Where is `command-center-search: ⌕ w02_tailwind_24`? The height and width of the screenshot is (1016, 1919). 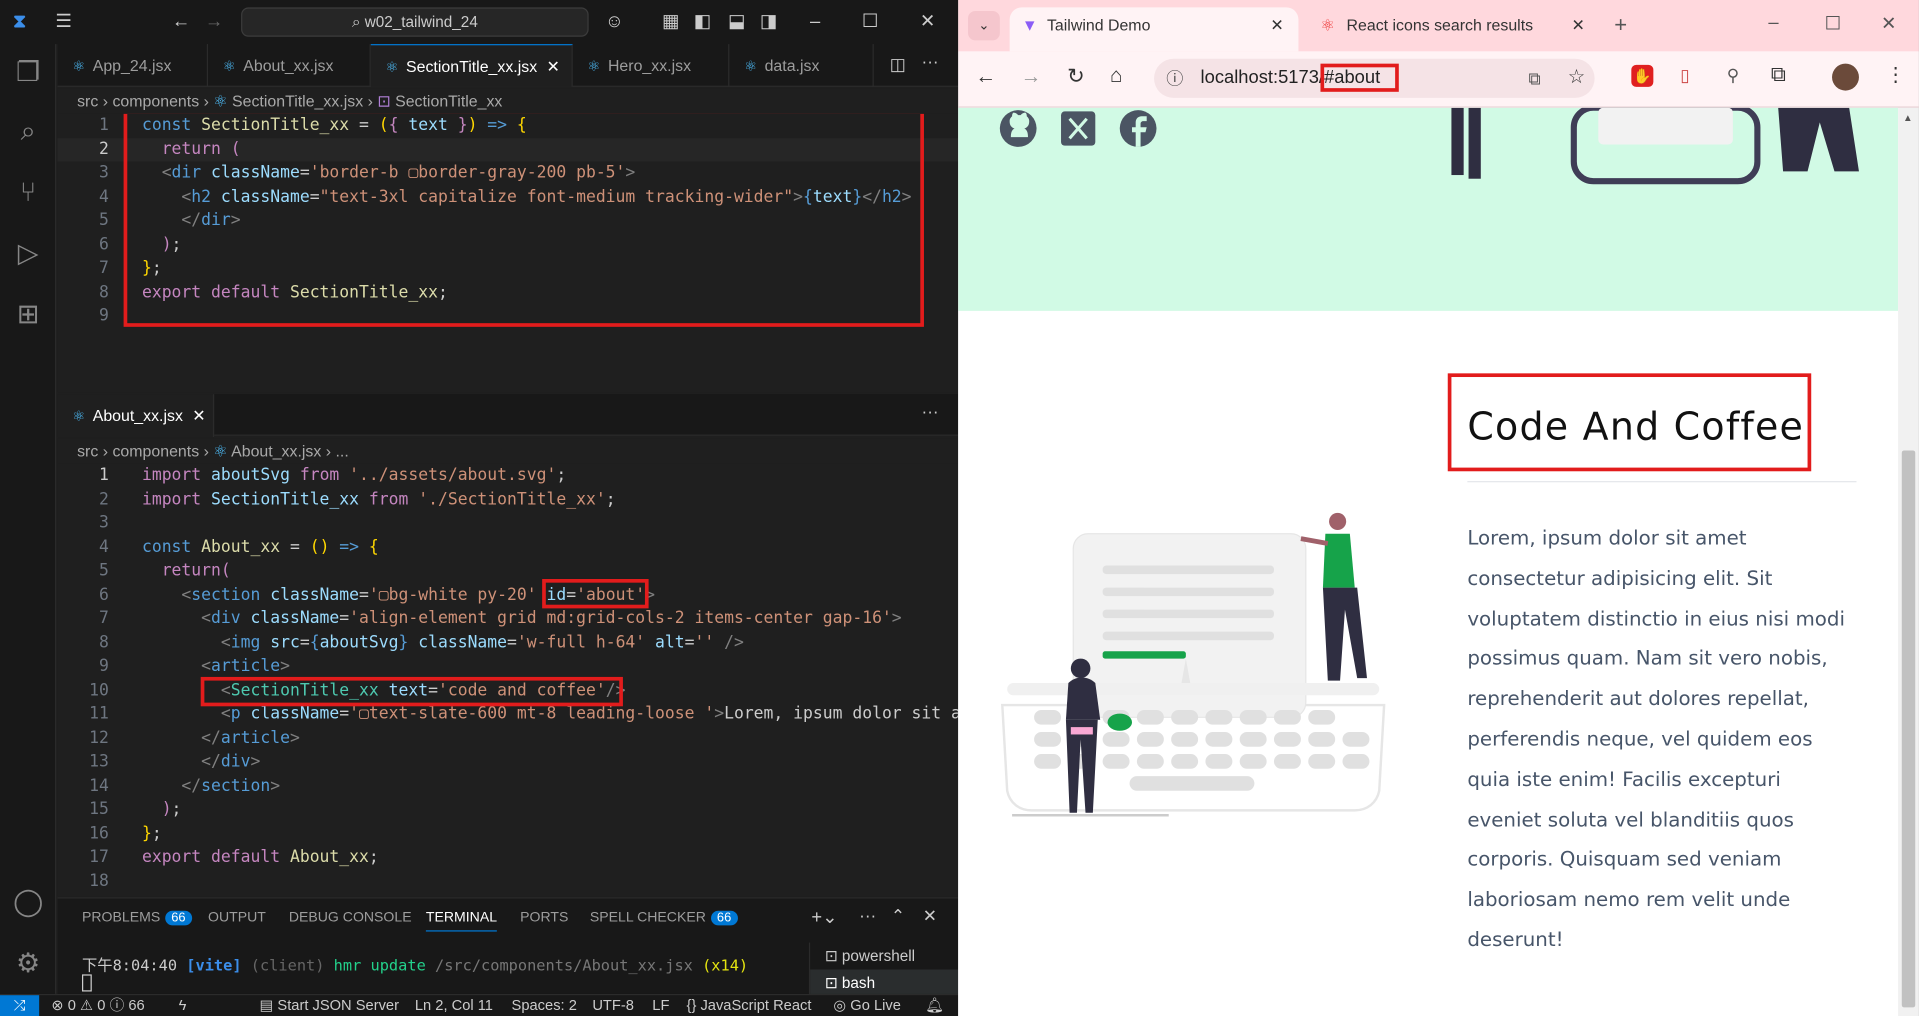
command-center-search: ⌕ w02_tailwind_24 is located at coordinates (415, 22).